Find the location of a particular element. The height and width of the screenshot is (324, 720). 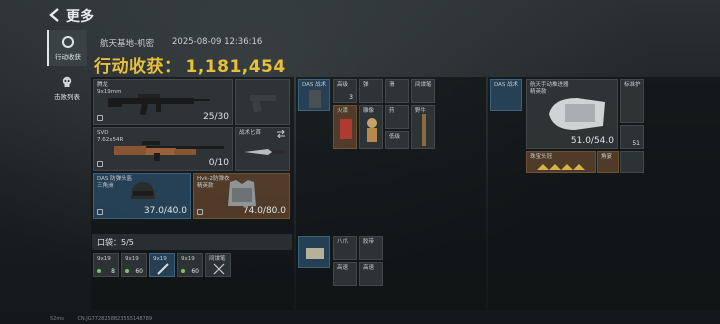

pocket-item: 间谍笔 is located at coordinates (218, 265).